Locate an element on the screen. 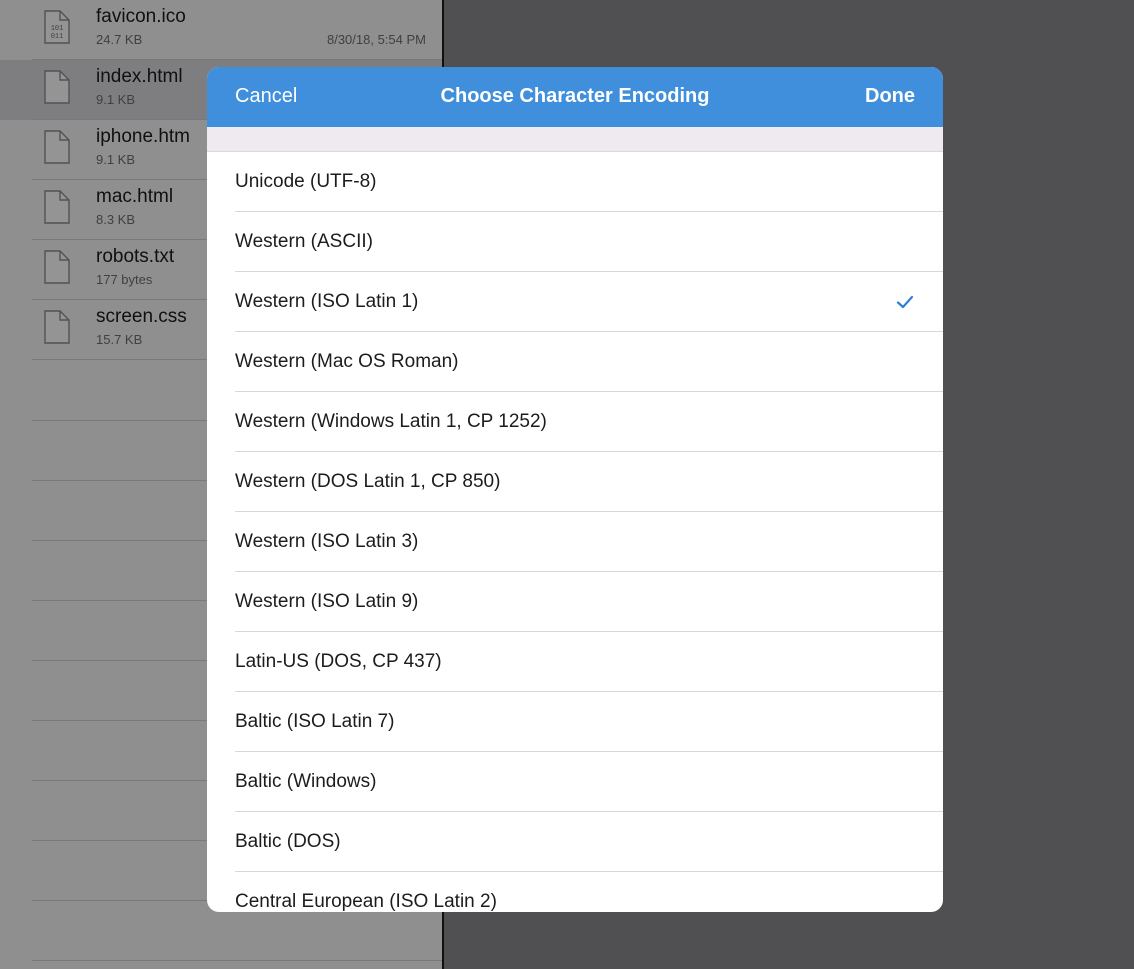  encoding-option-label: Western (Mac OS Roman) is located at coordinates (347, 361).